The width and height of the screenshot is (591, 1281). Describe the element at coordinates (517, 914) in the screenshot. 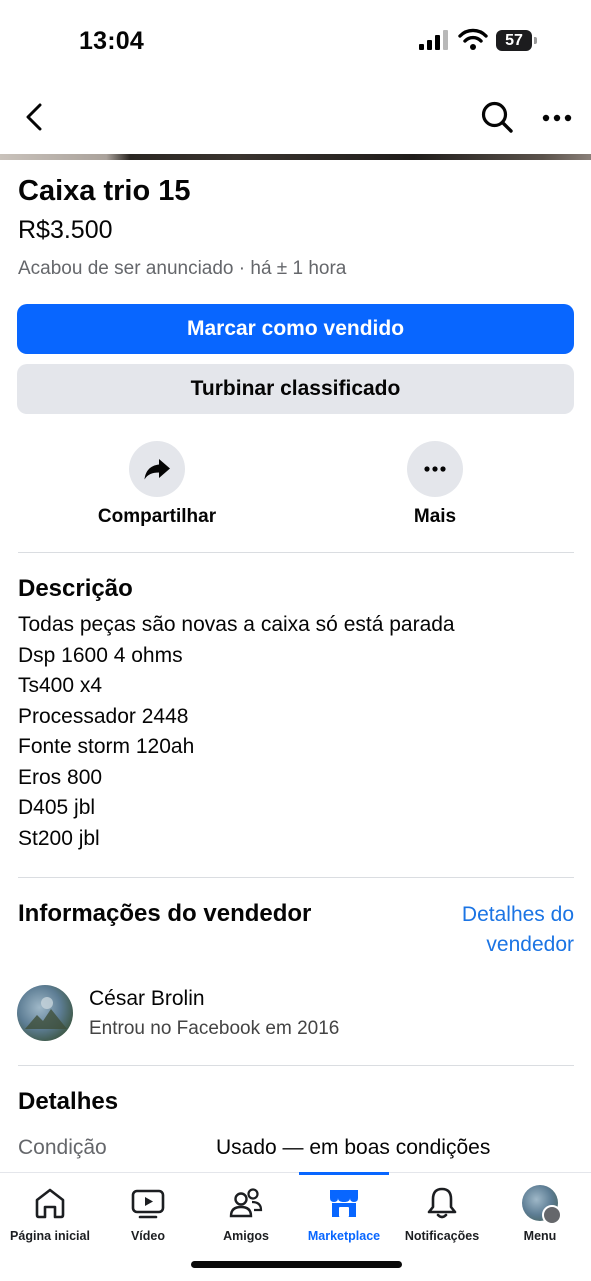

I see `seller-details-link-line: Detalhes do` at that location.